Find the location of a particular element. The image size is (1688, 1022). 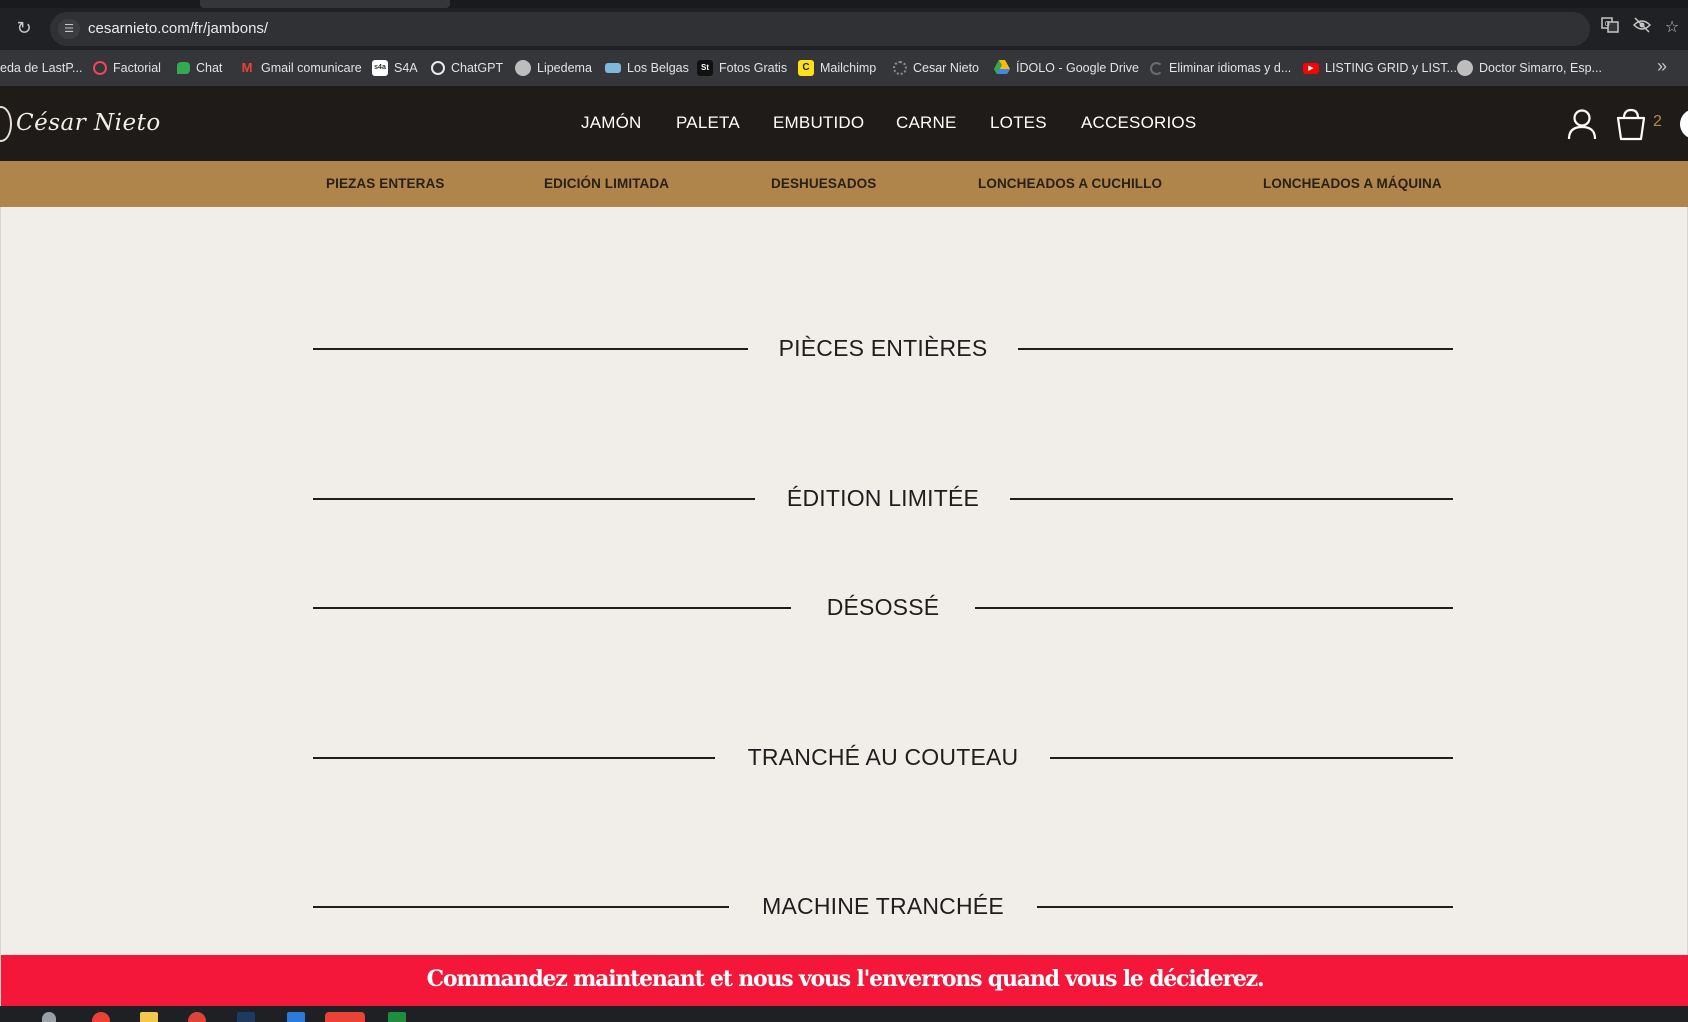

logo-emblem is located at coordinates (6, 124).